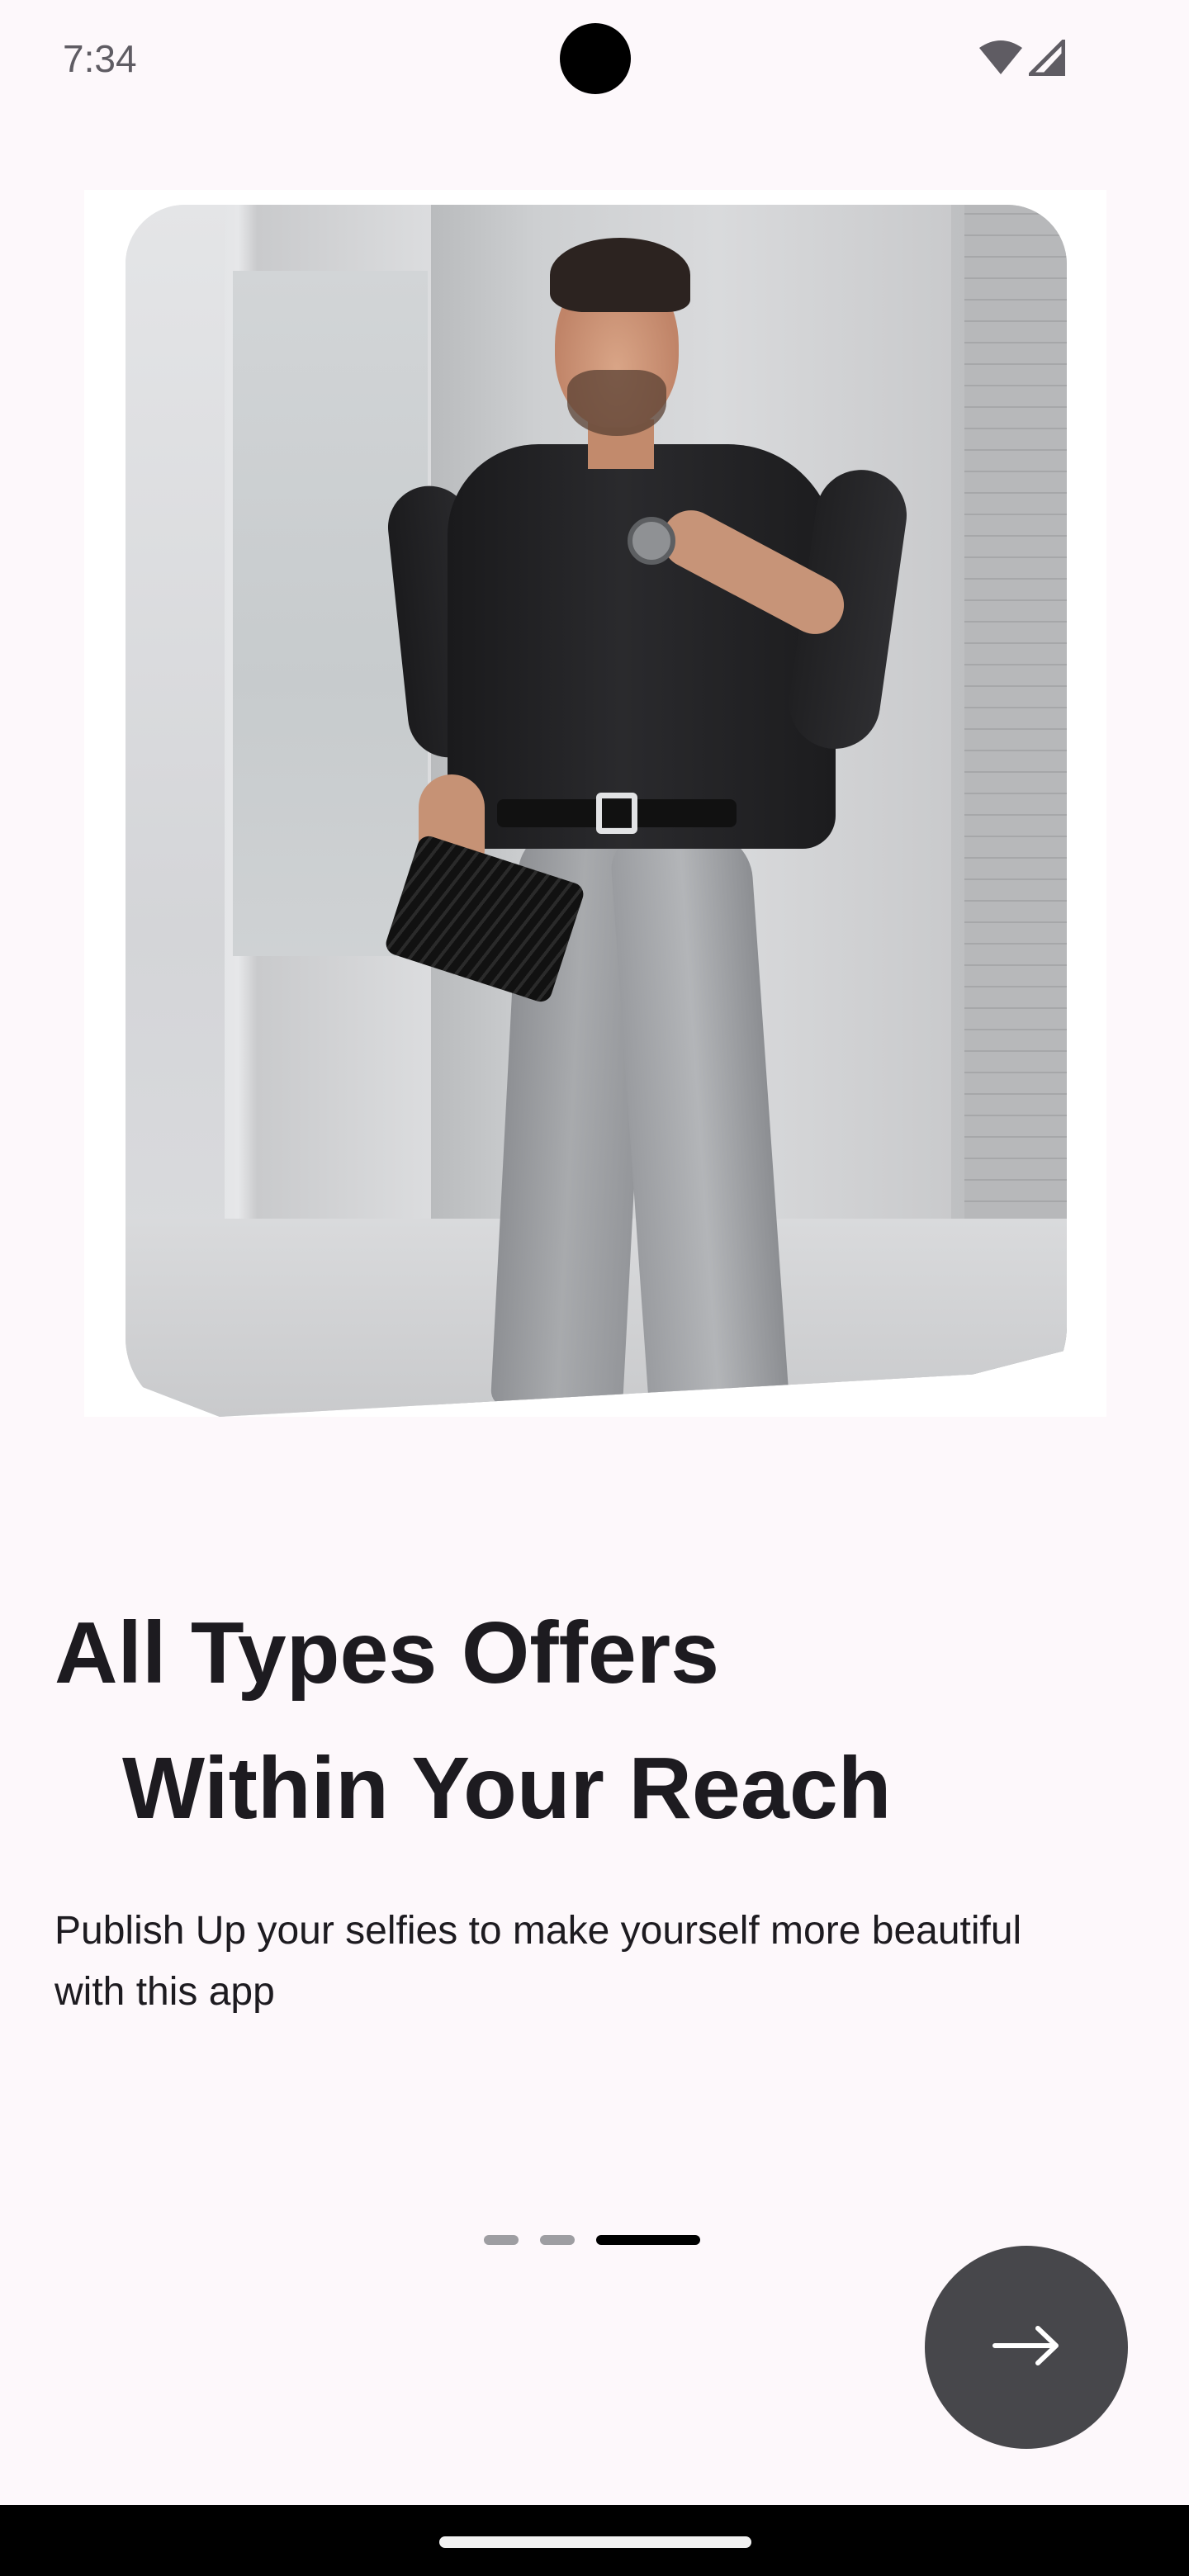 Image resolution: width=1189 pixels, height=2576 pixels. I want to click on camera-cutout, so click(595, 58).